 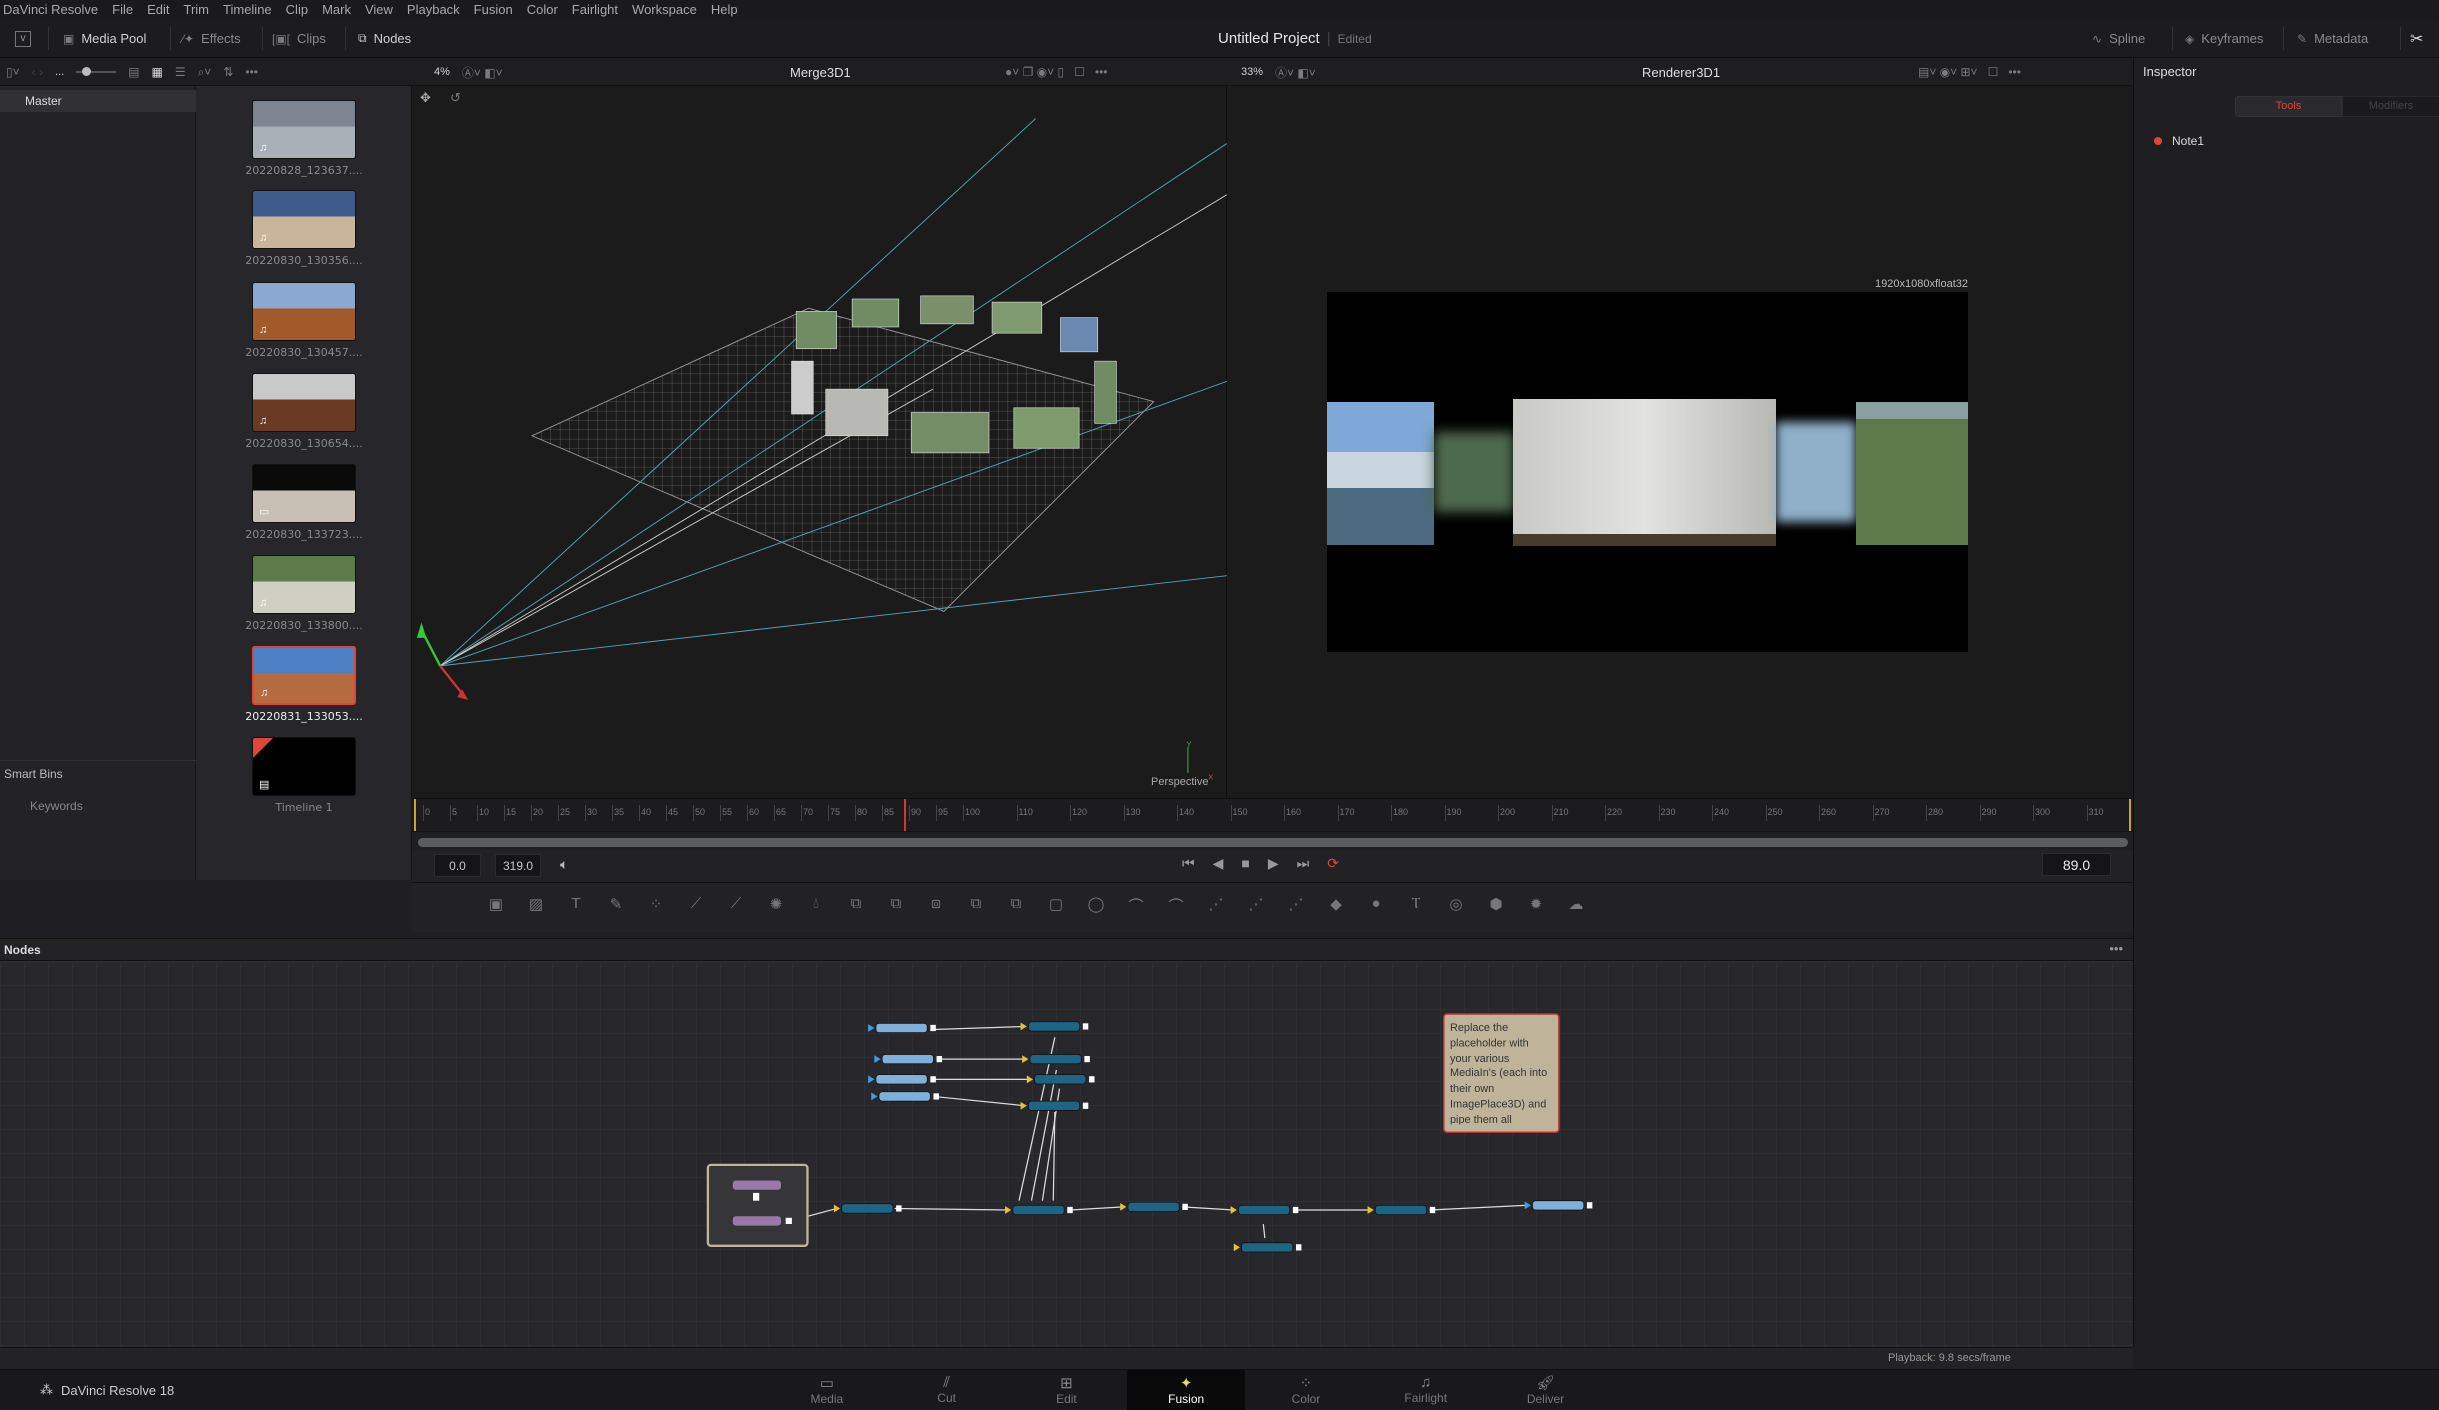 What do you see at coordinates (1056, 905) in the screenshot?
I see `rectangle-mask-tool-icon: ▢` at bounding box center [1056, 905].